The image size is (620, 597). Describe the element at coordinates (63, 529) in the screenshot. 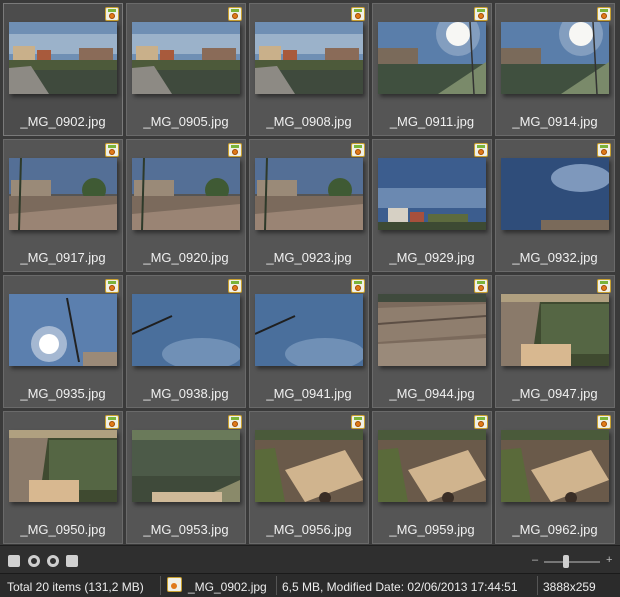

I see `thumbnail-filename: _MG_0950.jpg` at that location.